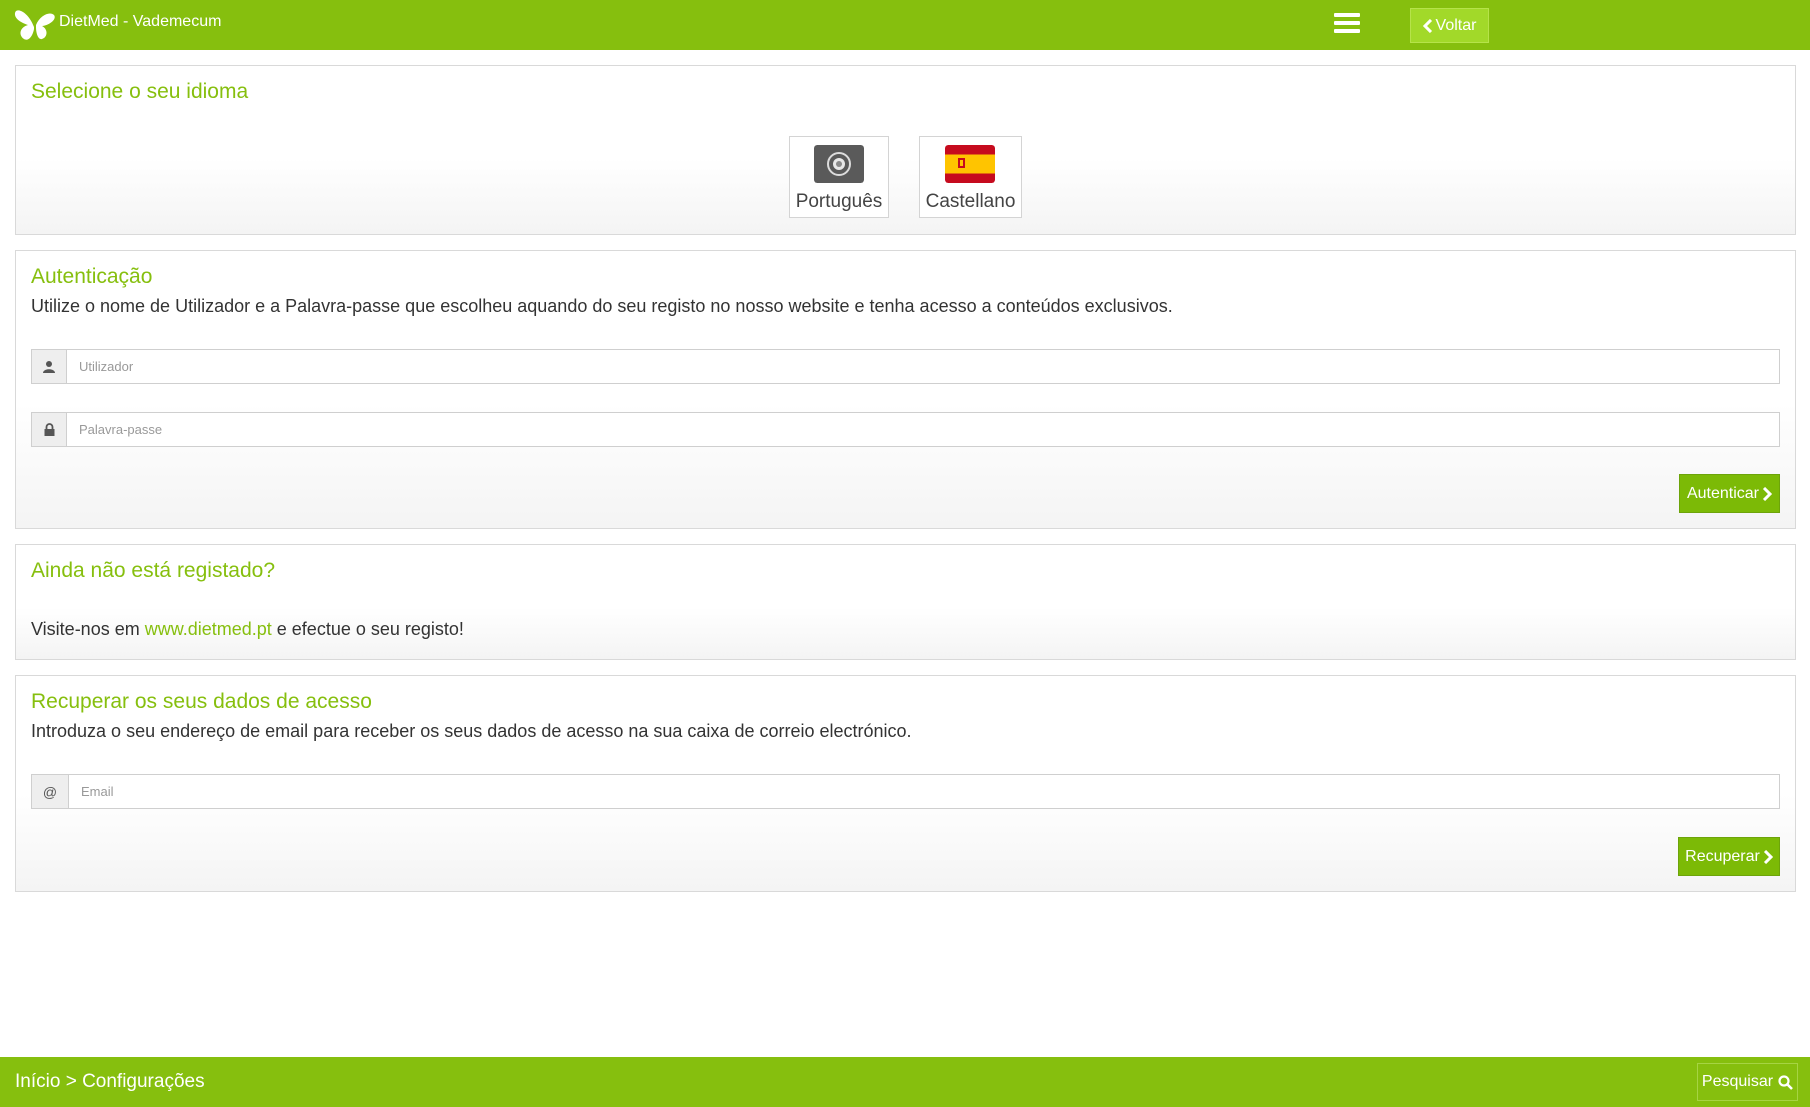 The image size is (1810, 1107). I want to click on butterfly-logo-icon, so click(34, 25).